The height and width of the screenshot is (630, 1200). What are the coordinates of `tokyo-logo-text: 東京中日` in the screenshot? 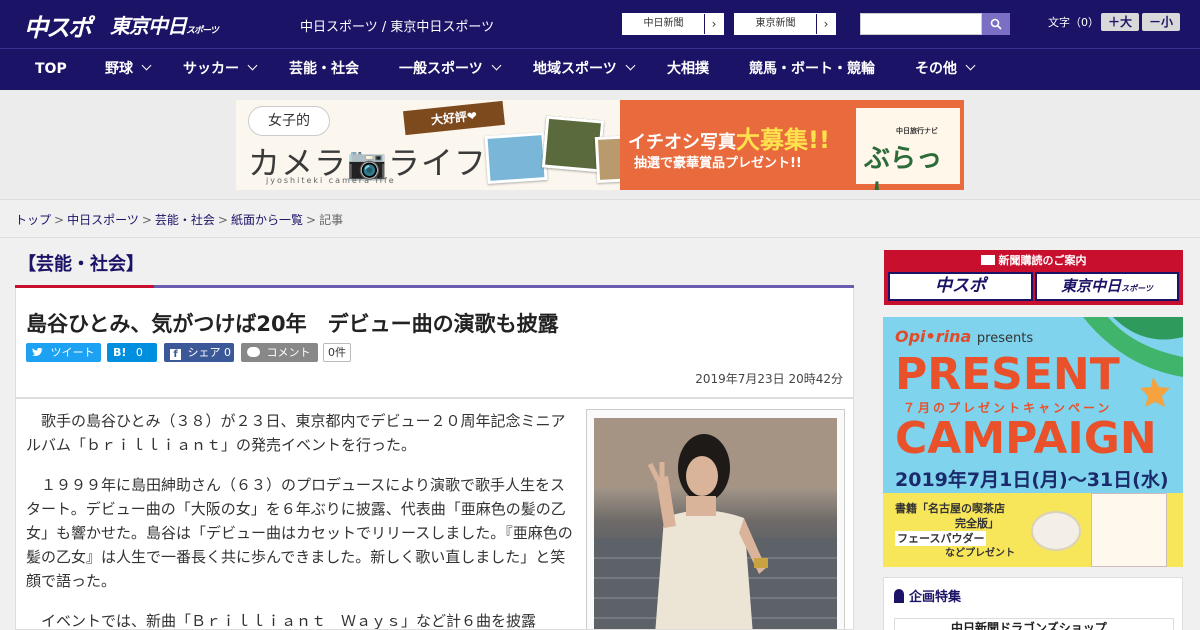 It's located at (148, 26).